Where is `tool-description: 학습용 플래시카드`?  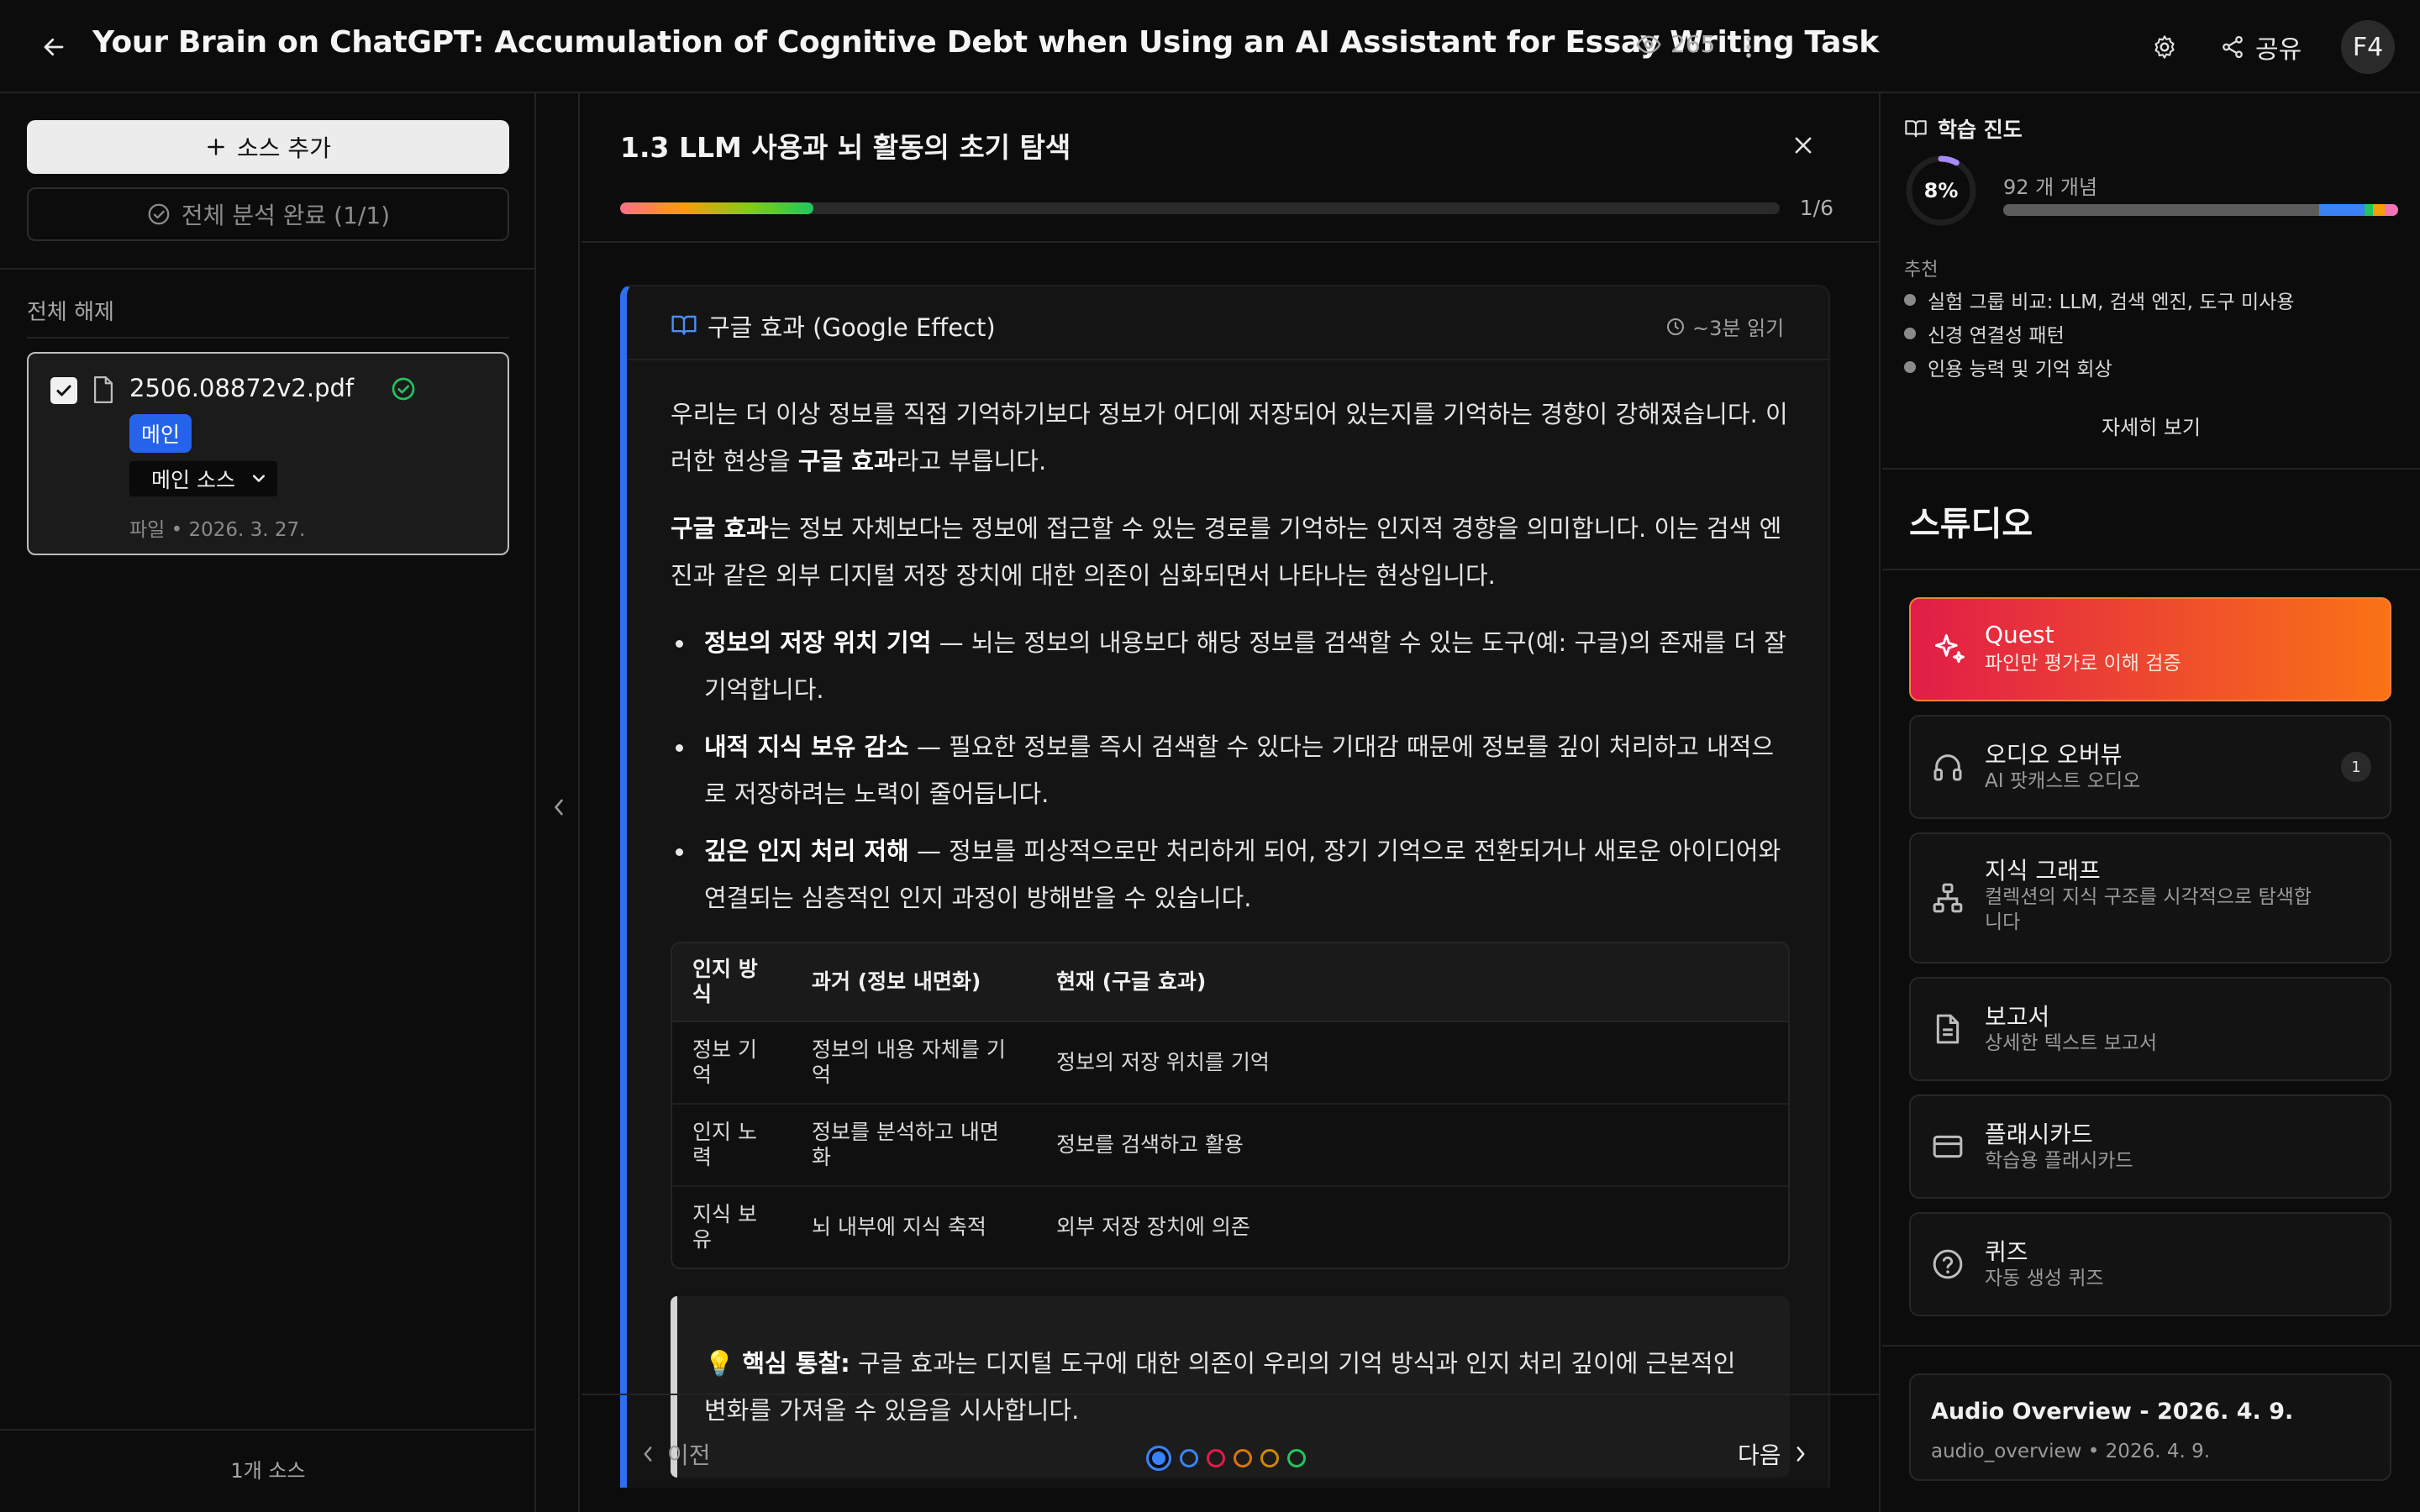 tool-description: 학습용 플래시카드 is located at coordinates (2059, 1161).